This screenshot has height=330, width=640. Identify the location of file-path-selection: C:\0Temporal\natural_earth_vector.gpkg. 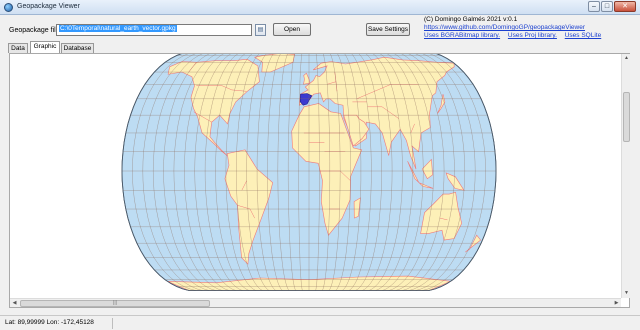
(118, 28).